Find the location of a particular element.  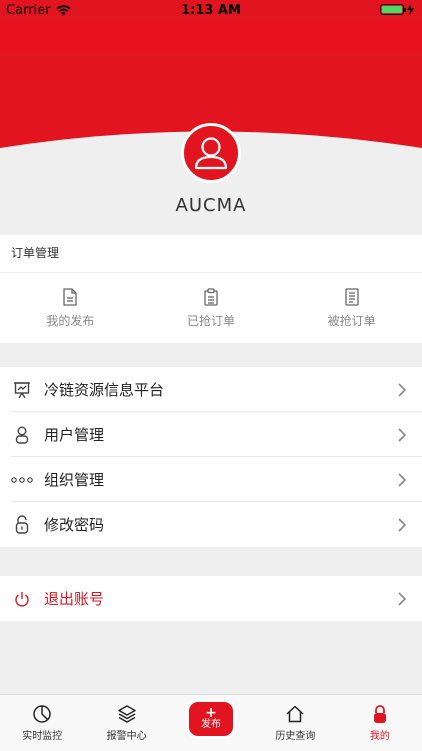

battery-status is located at coordinates (397, 9).